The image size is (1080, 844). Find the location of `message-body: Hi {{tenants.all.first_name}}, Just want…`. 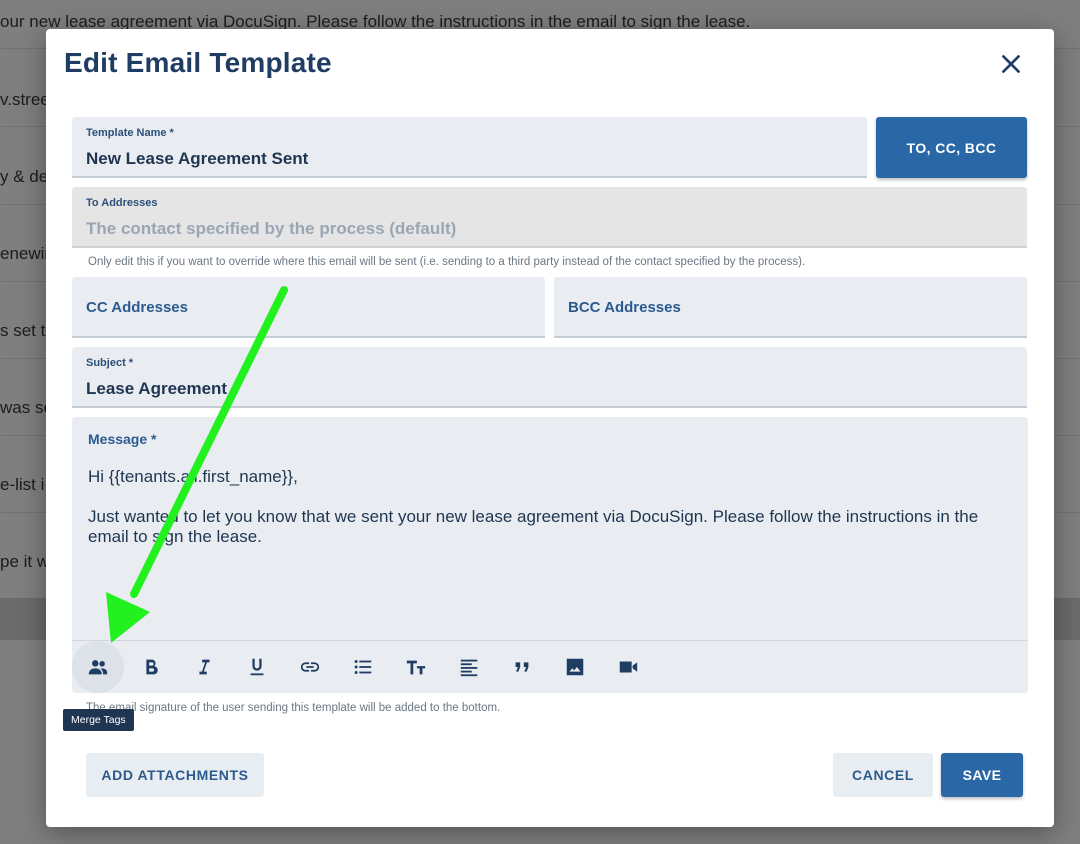

message-body: Hi {{tenants.all.first_name}}, Just want… is located at coordinates (550, 517).